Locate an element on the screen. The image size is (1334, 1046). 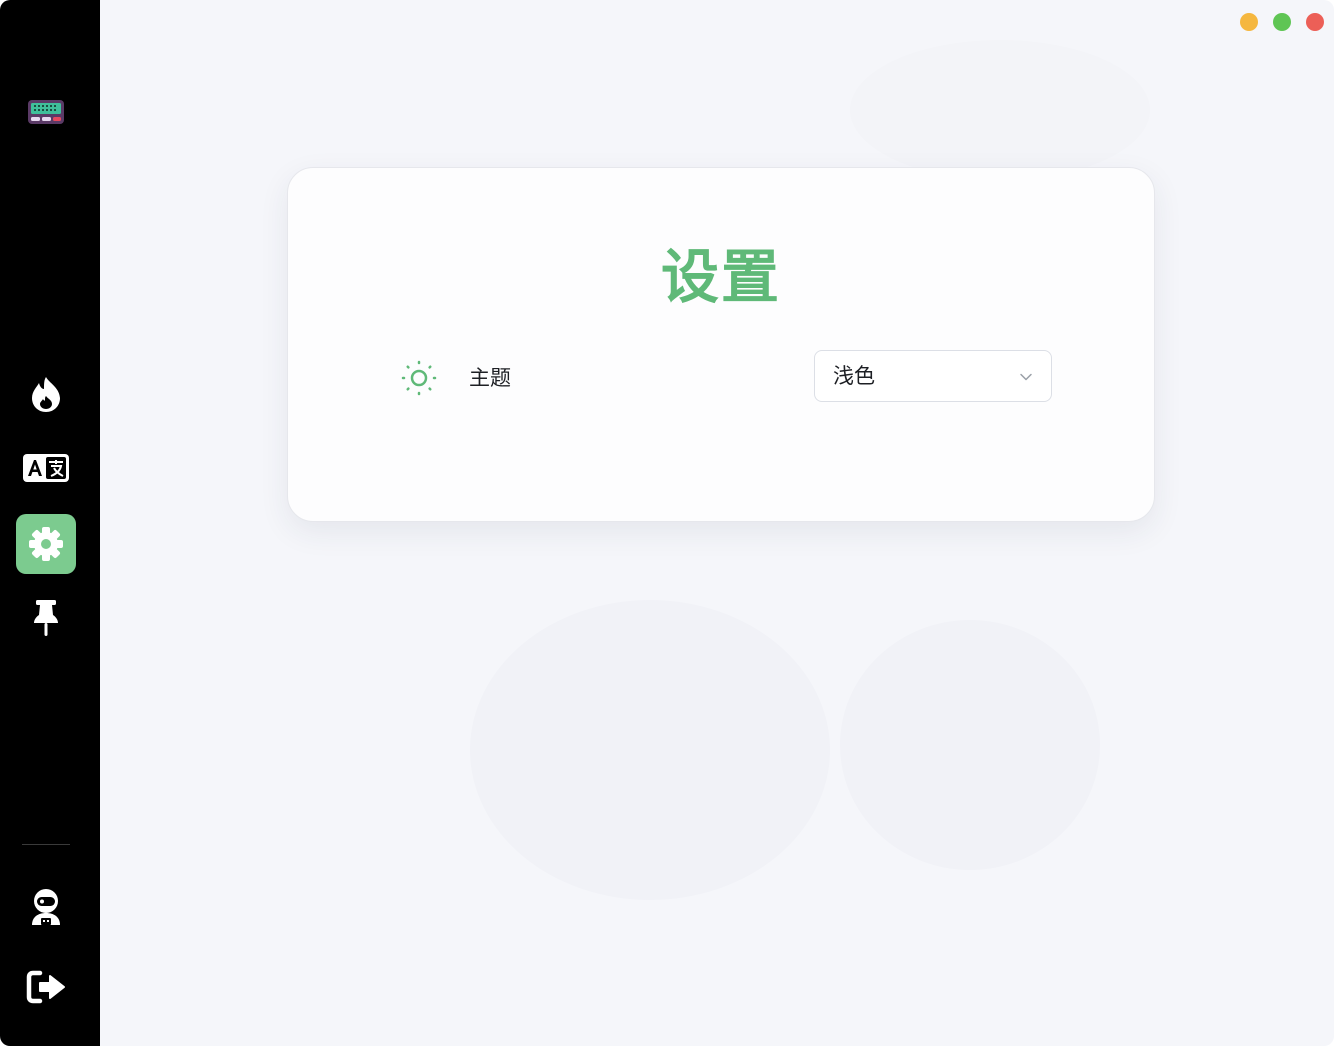
sidebar-item-hot is located at coordinates (46, 394).